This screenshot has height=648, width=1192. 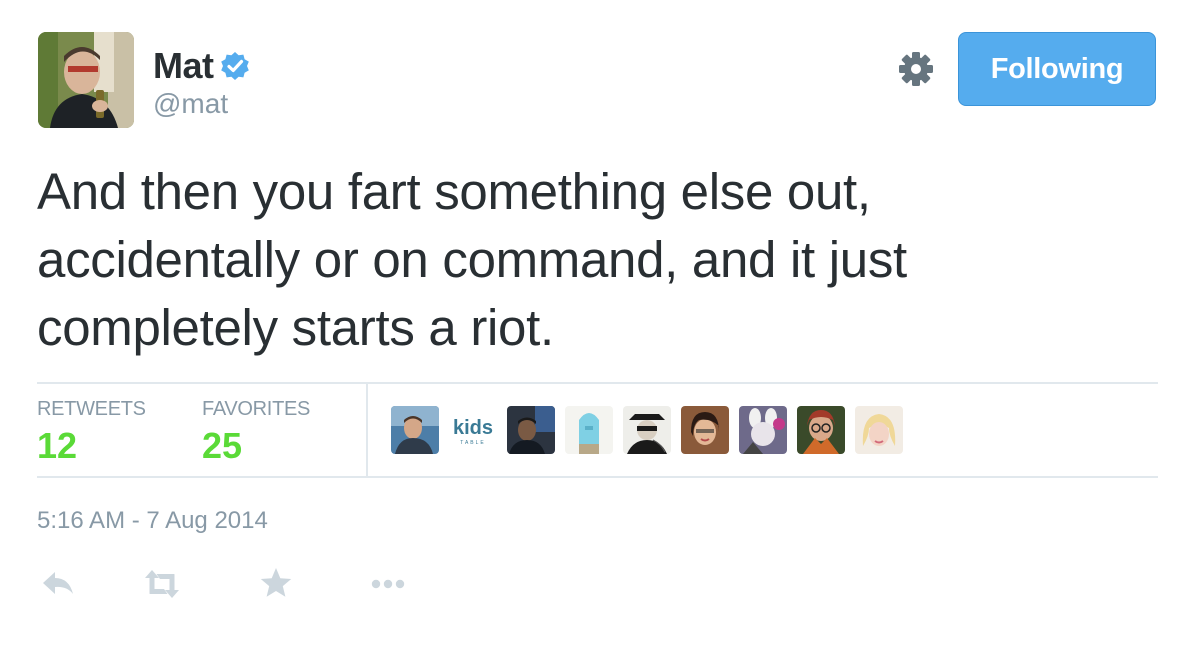 What do you see at coordinates (91, 409) in the screenshot?
I see `retweets-label: RETWEETS` at bounding box center [91, 409].